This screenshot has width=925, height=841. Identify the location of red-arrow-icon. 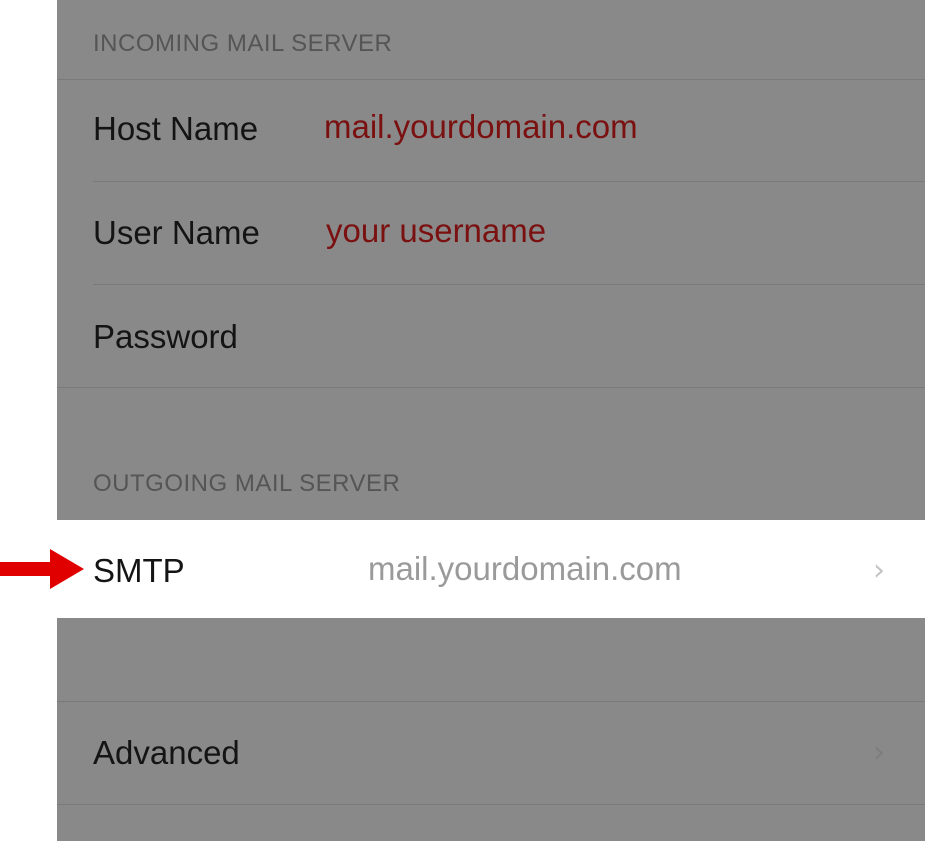
(42, 569).